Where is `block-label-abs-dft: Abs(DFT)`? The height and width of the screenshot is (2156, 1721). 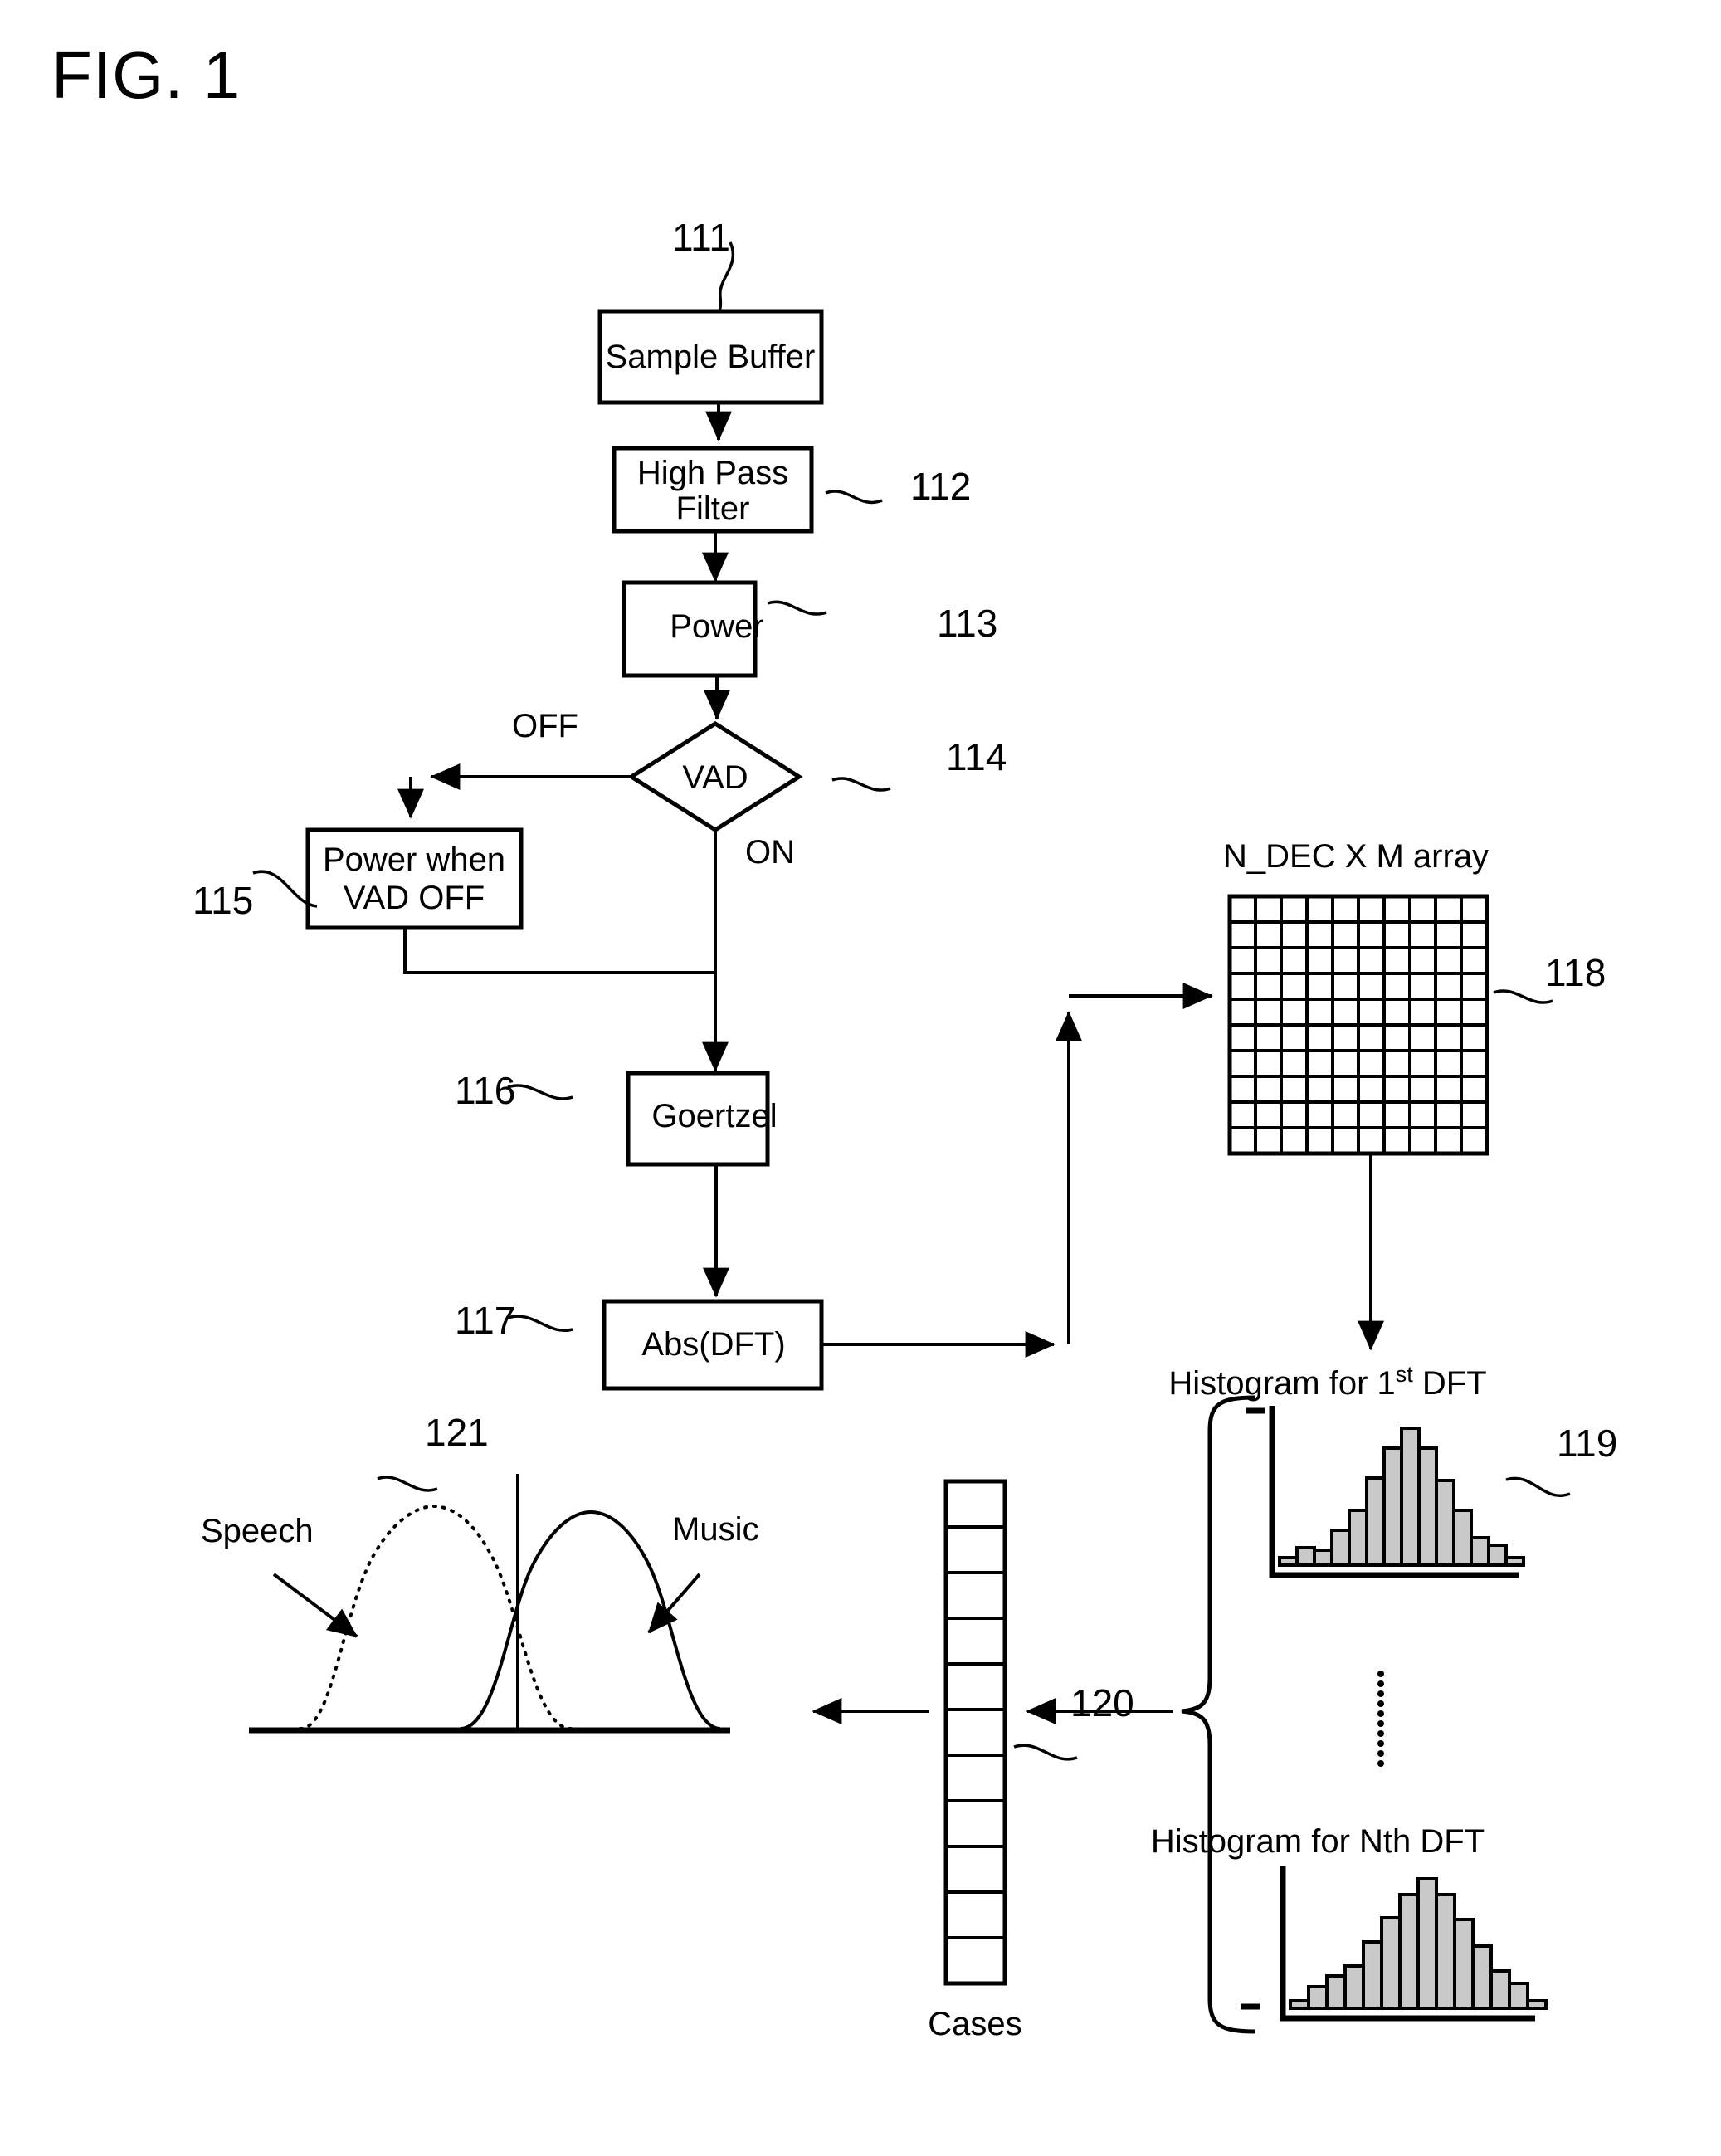 block-label-abs-dft: Abs(DFT) is located at coordinates (713, 1344).